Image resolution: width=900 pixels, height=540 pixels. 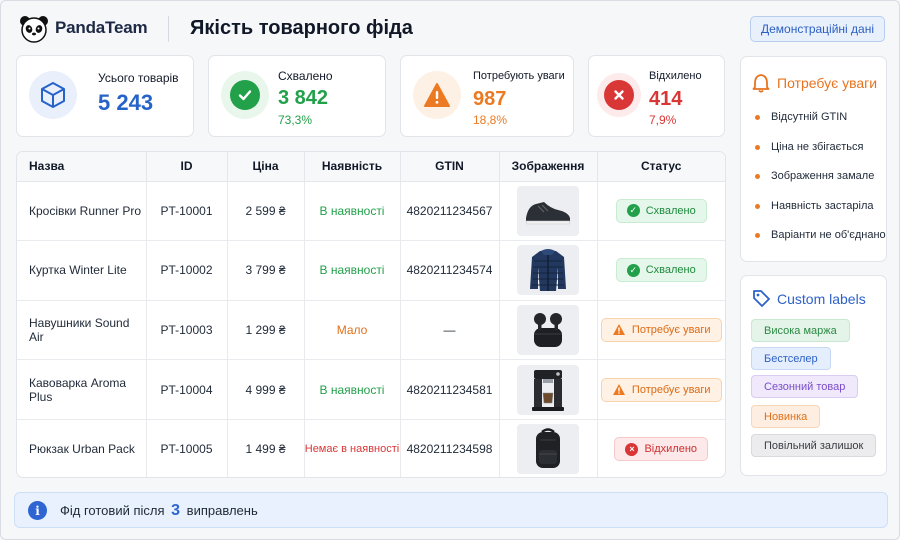 I want to click on feed-ready-prefix: Фід готовий після, so click(x=112, y=510).